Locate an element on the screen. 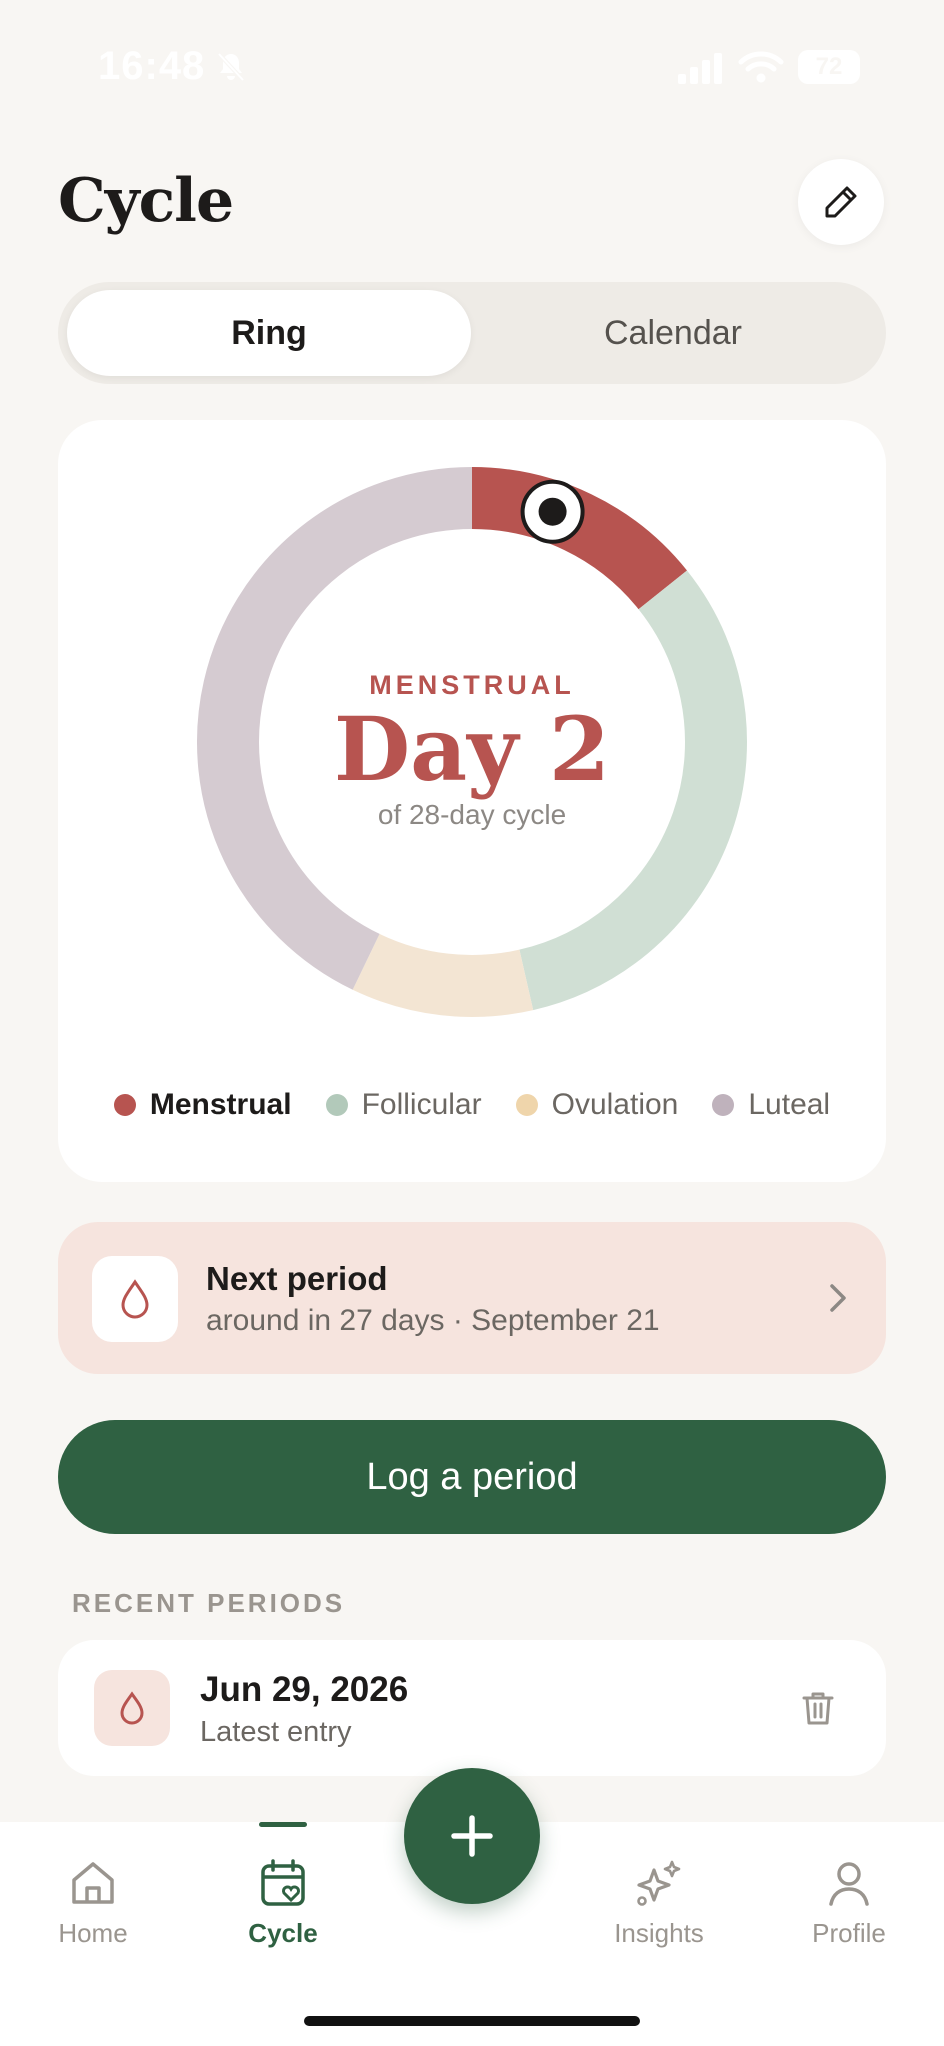  plus-icon is located at coordinates (472, 1836).